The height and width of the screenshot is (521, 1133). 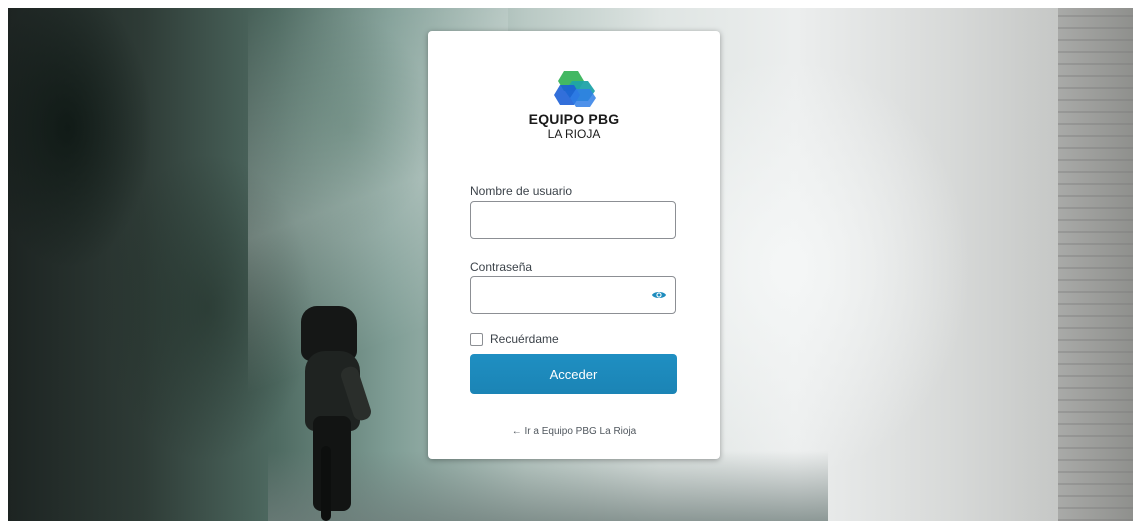 I want to click on username-label: Nombre de usuario, so click(x=521, y=191).